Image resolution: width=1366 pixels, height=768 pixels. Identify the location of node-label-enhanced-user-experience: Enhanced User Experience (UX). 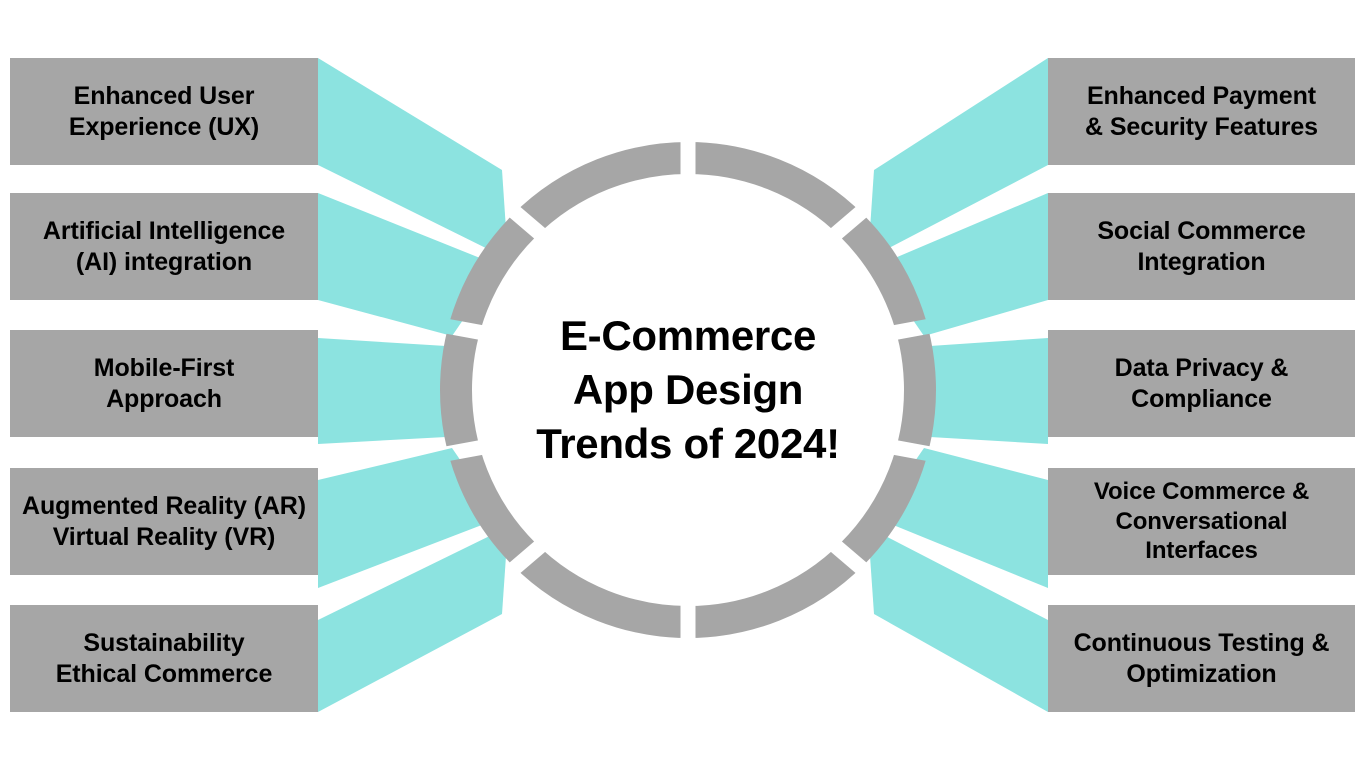
(164, 111).